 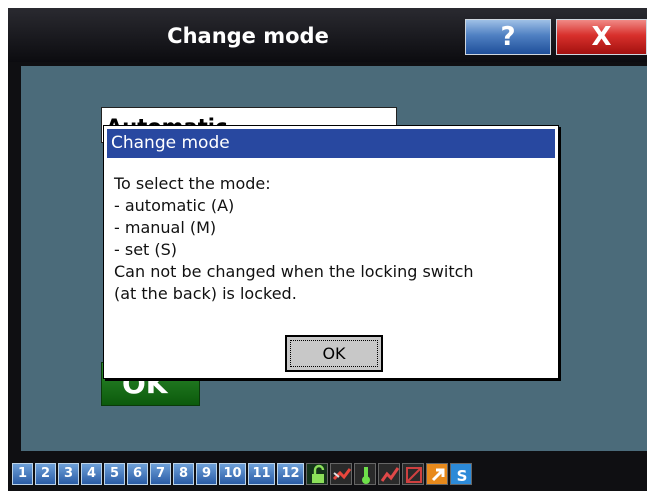 I want to click on tab-5: 5, so click(x=114, y=474).